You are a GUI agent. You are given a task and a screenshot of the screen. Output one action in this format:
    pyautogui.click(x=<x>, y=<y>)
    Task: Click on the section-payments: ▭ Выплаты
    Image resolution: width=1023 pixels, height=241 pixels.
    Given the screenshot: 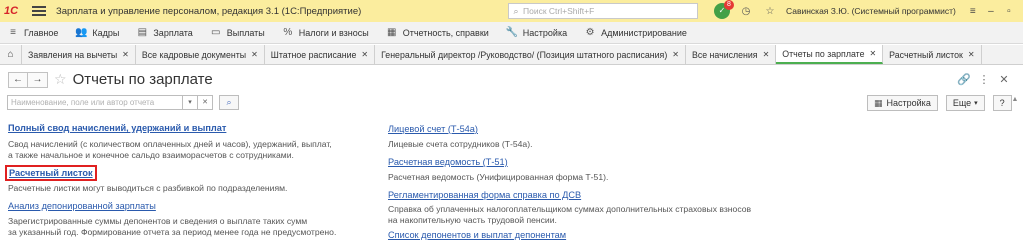 What is the action you would take?
    pyautogui.click(x=237, y=32)
    